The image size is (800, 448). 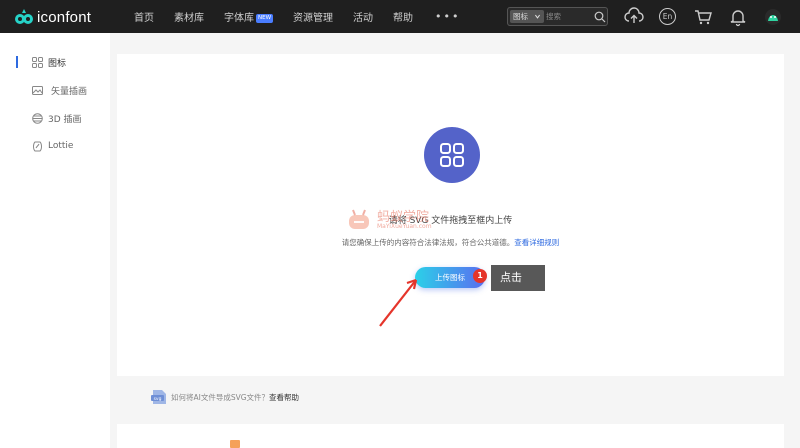 I want to click on main-nav: 首页 素材库 字体库 NEW 资源管理 活动 帮助 •••, so click(x=297, y=16).